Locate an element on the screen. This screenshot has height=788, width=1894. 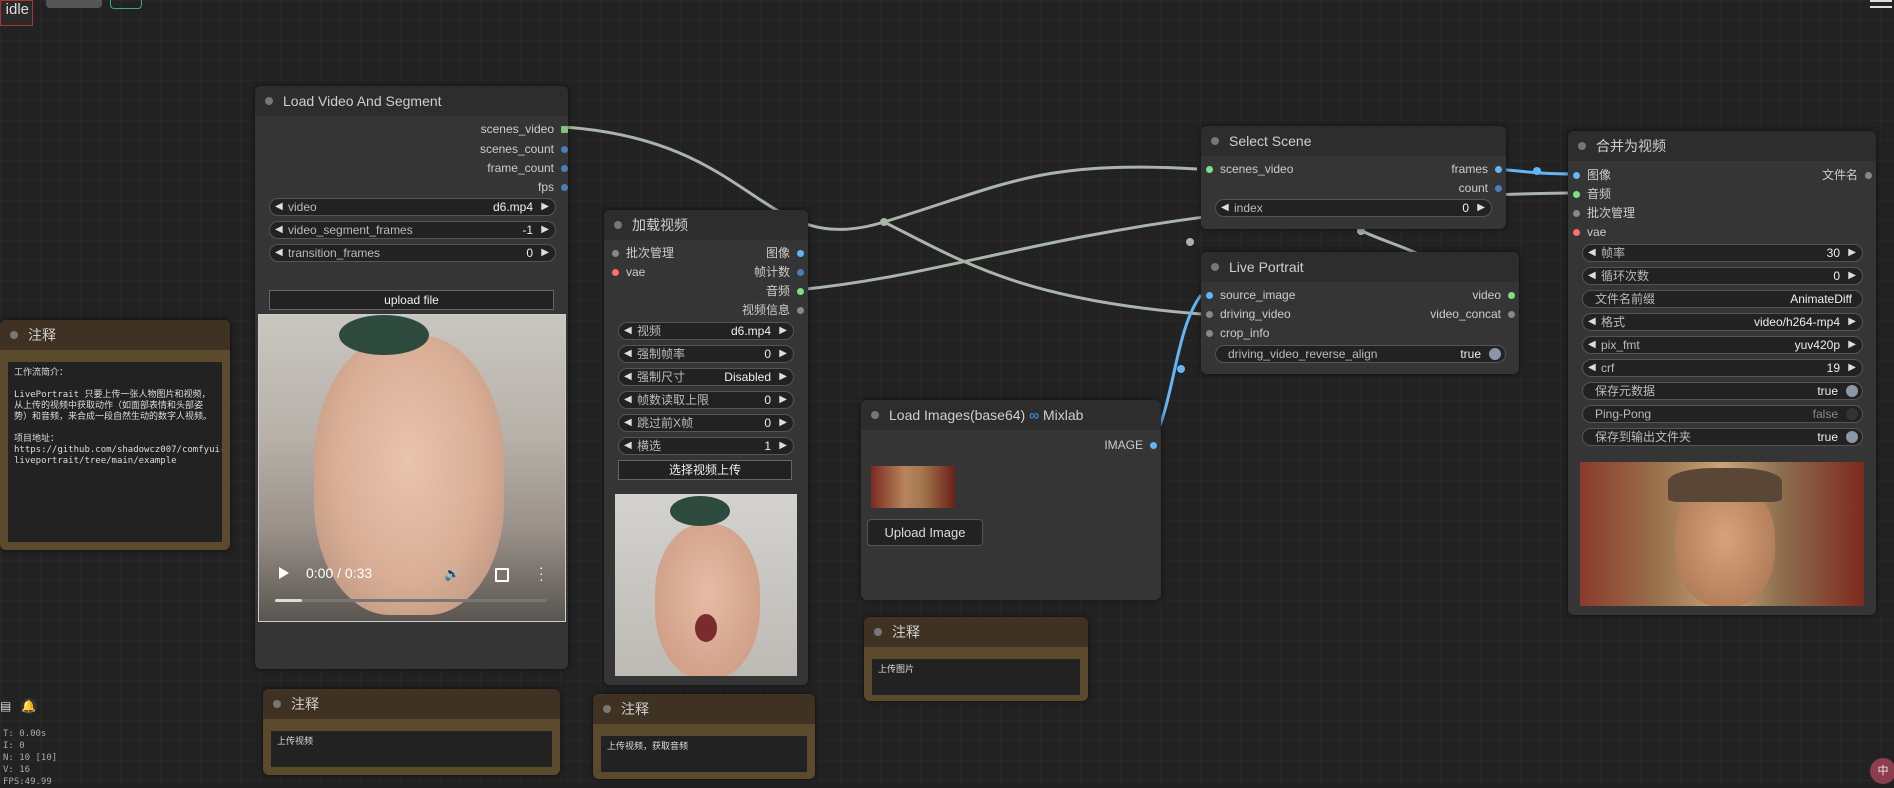
choose-video-upload-button: 选择视频上传 is located at coordinates (705, 470).